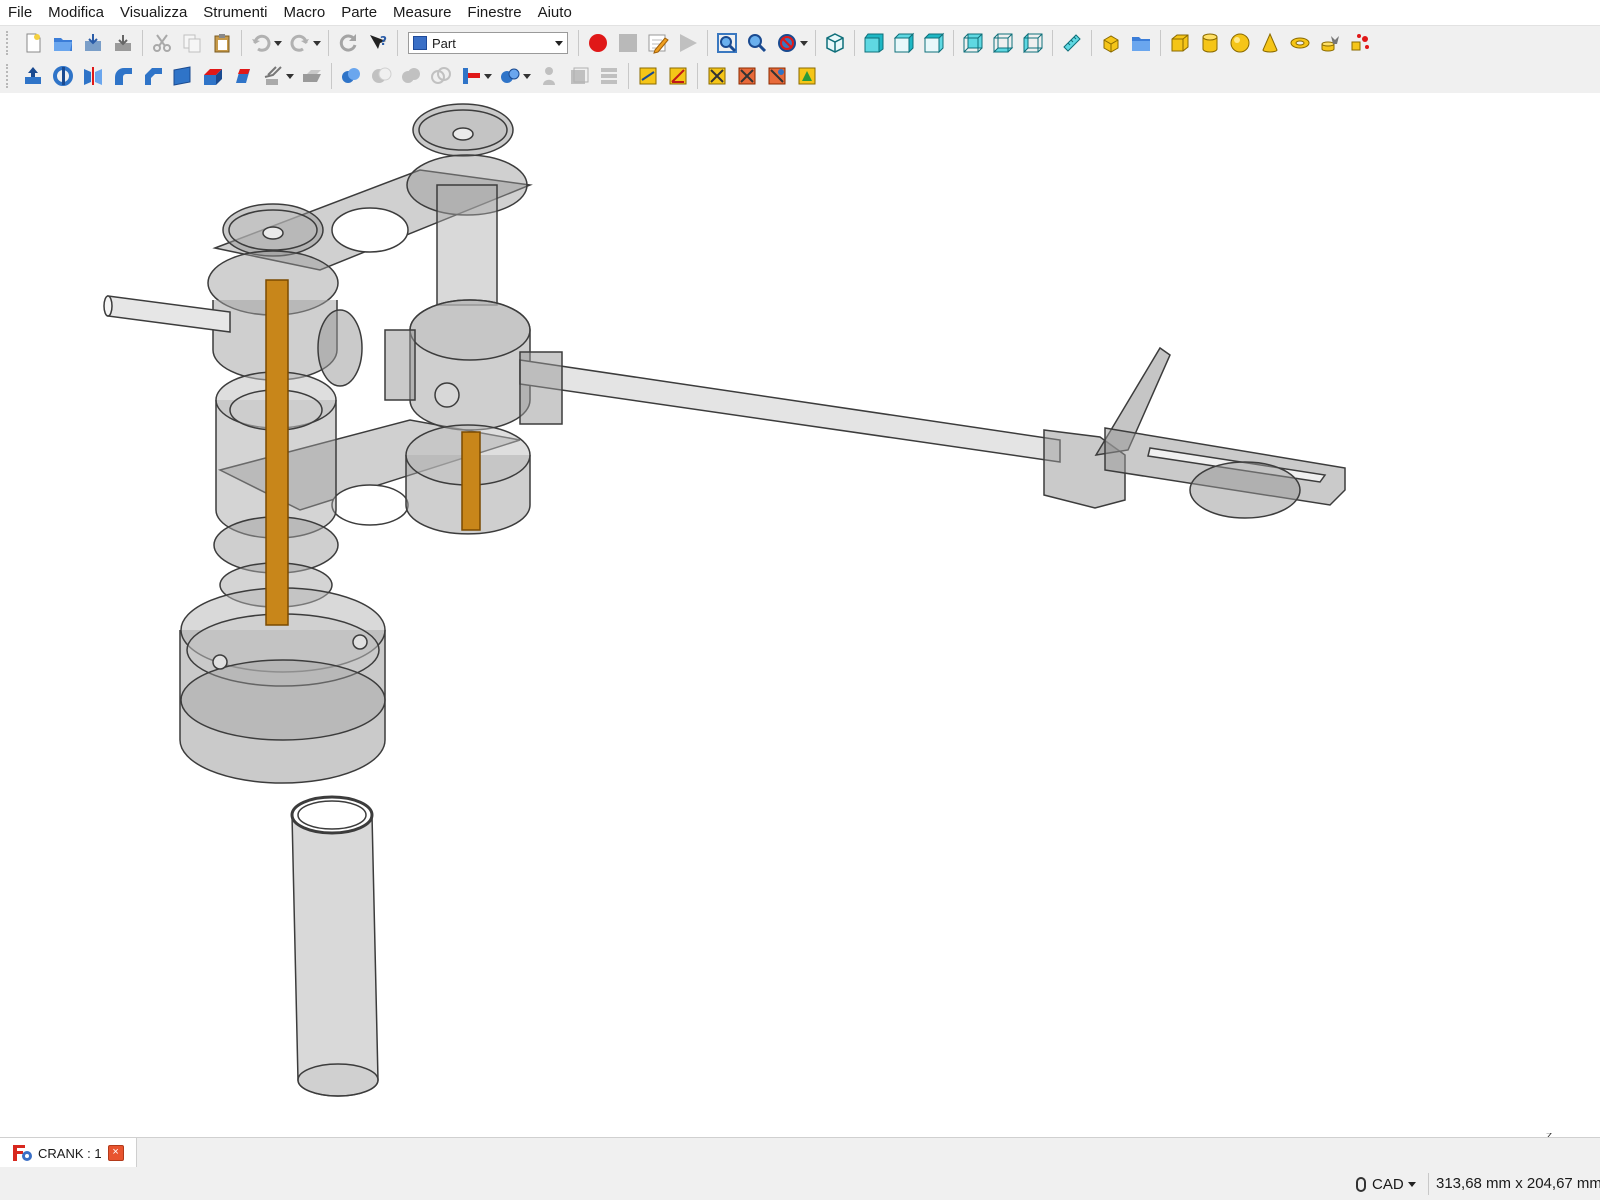 The image size is (1600, 1200). What do you see at coordinates (747, 76) in the screenshot?
I see `measure-clear-icon` at bounding box center [747, 76].